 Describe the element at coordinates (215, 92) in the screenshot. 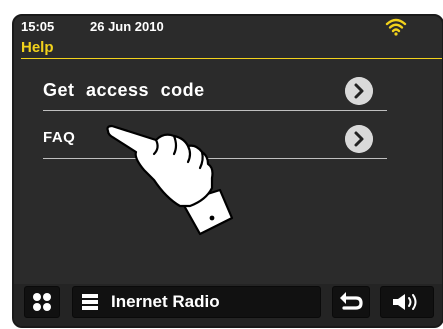

I see `menu-item-get-access-code: Get access code` at that location.